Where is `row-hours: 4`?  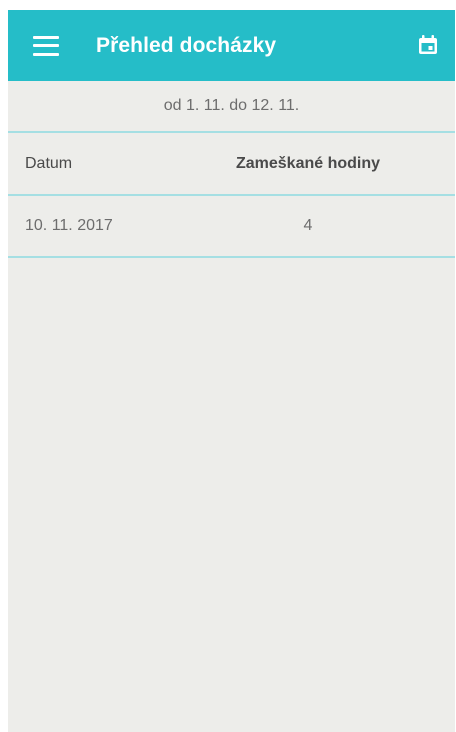 row-hours: 4 is located at coordinates (308, 225).